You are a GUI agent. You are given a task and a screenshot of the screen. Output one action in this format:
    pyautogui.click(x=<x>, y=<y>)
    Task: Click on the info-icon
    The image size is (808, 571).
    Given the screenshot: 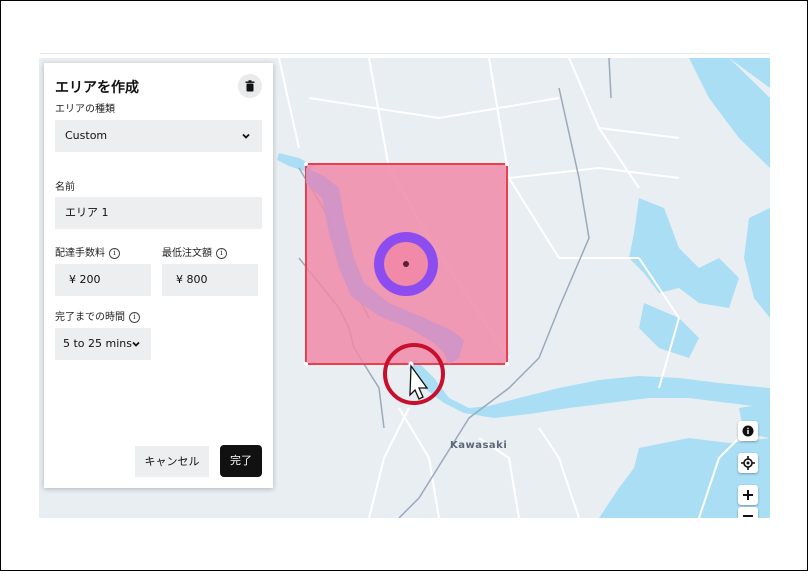 What is the action you would take?
    pyautogui.click(x=748, y=431)
    